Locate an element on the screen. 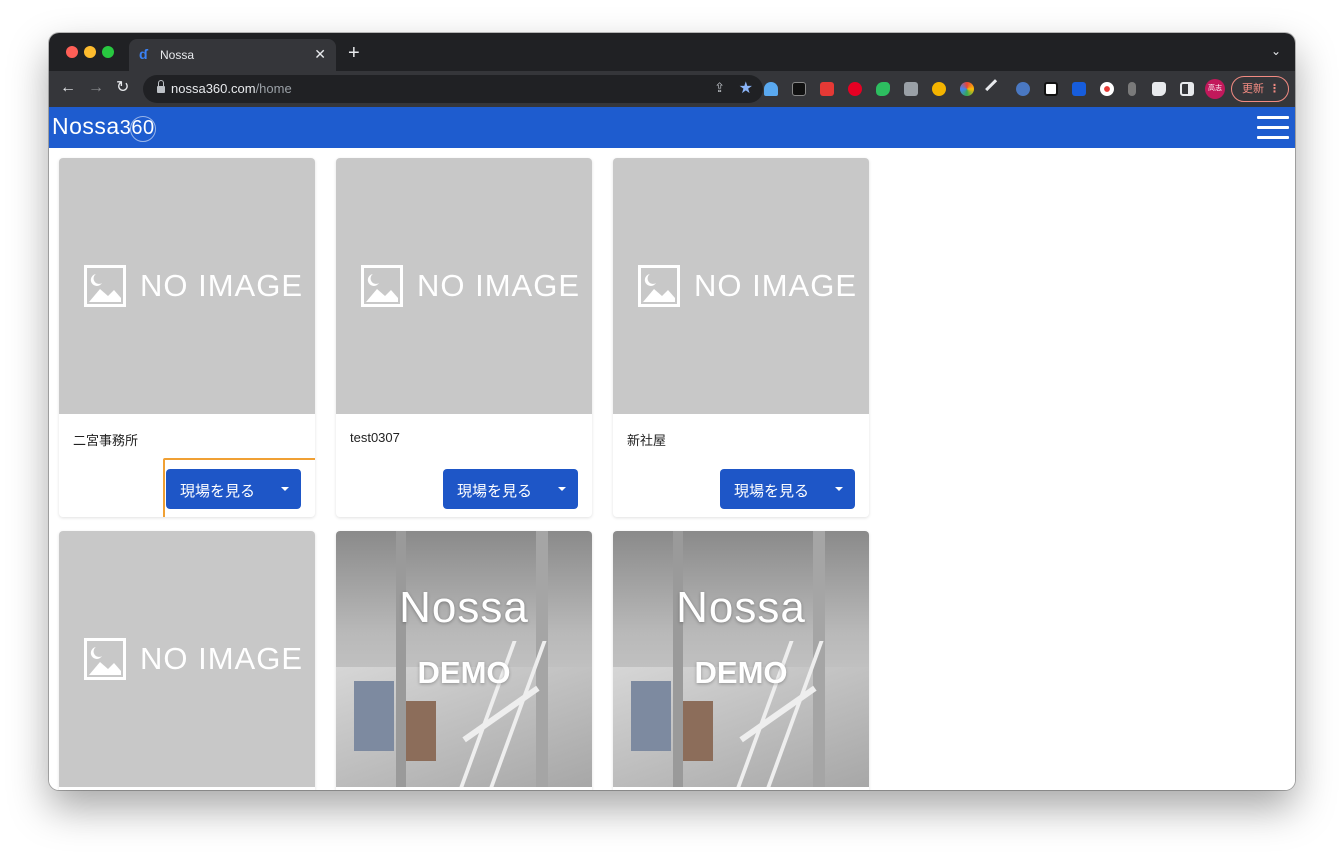 The height and width of the screenshot is (855, 1344). share-icon: ⇪ is located at coordinates (719, 88).